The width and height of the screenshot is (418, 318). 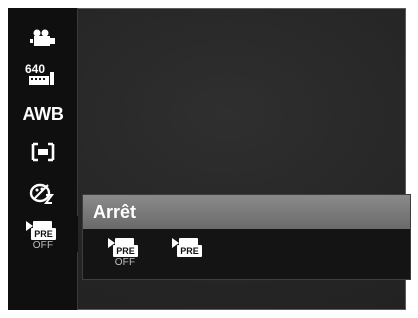 I want to click on resolution-icon: 640, so click(x=43, y=74).